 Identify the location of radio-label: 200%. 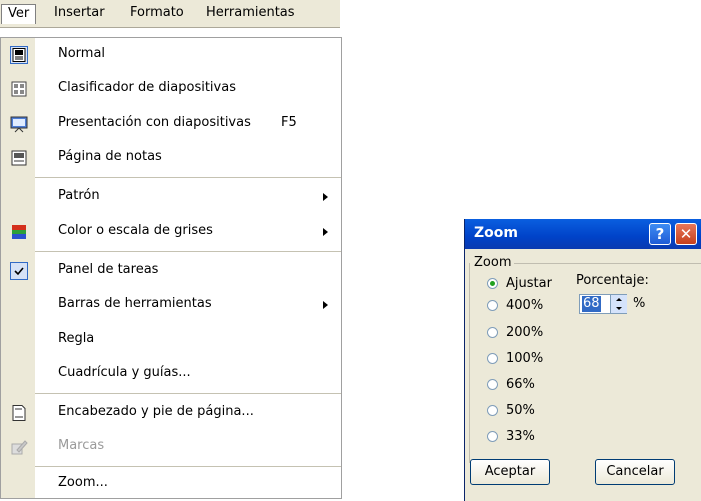
(525, 332).